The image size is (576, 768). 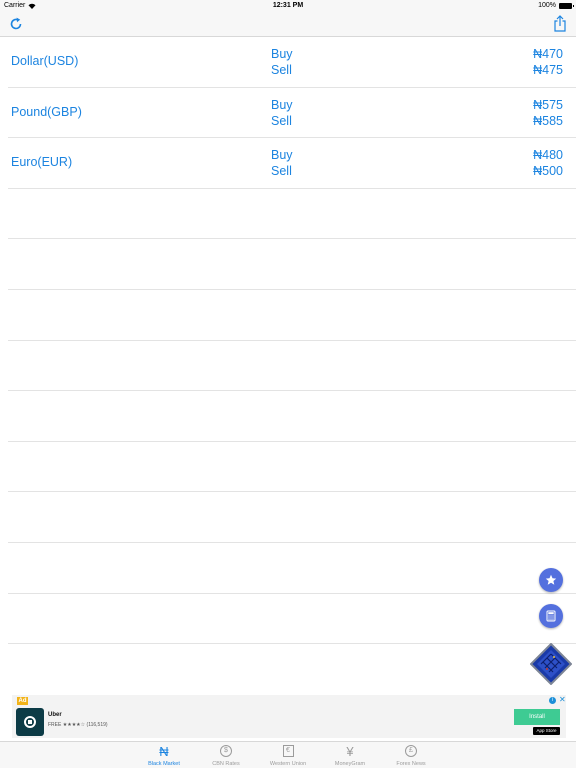 I want to click on dollar-icon: $, so click(x=226, y=751).